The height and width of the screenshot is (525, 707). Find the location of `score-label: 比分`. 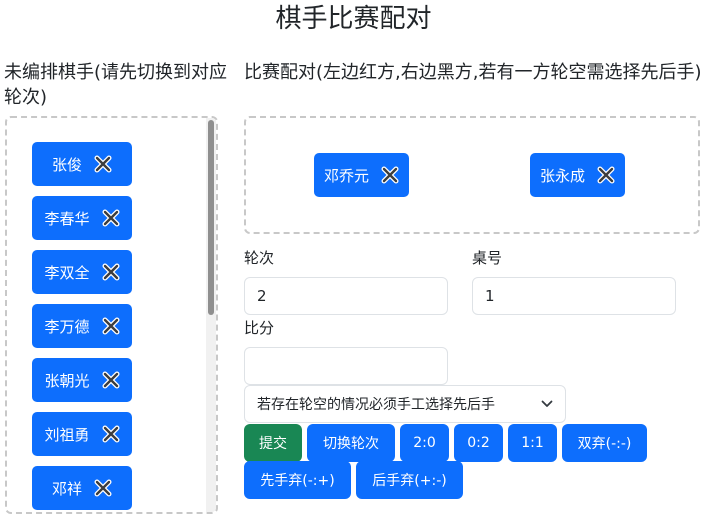

score-label: 比分 is located at coordinates (259, 328).